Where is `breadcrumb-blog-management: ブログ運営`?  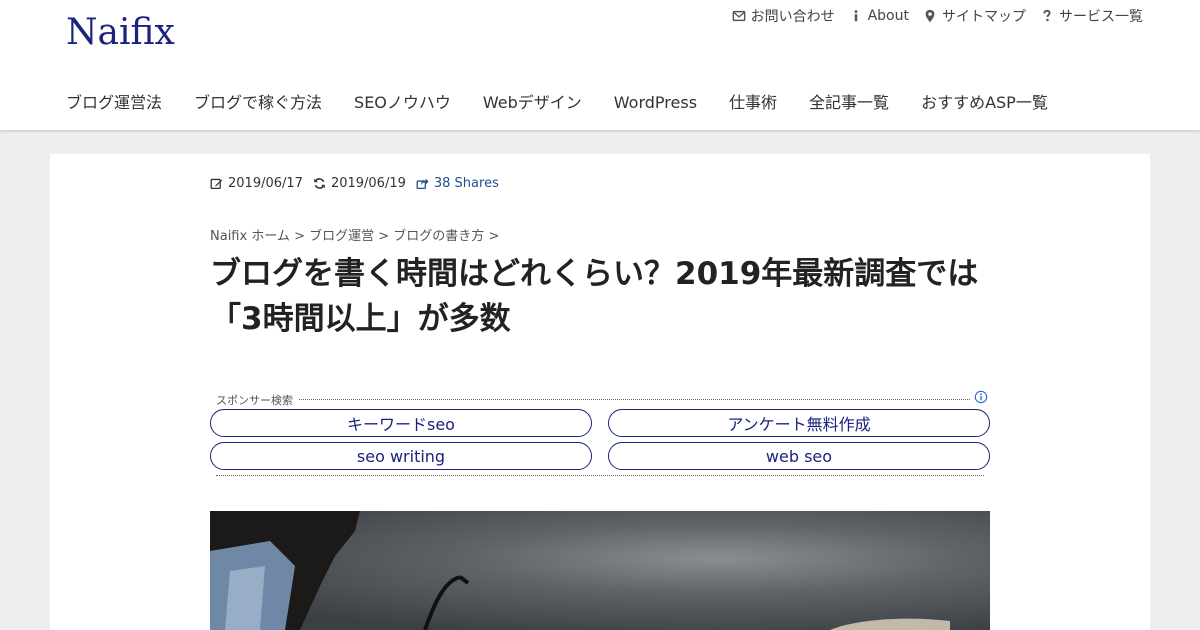 breadcrumb-blog-management: ブログ運営 is located at coordinates (341, 236).